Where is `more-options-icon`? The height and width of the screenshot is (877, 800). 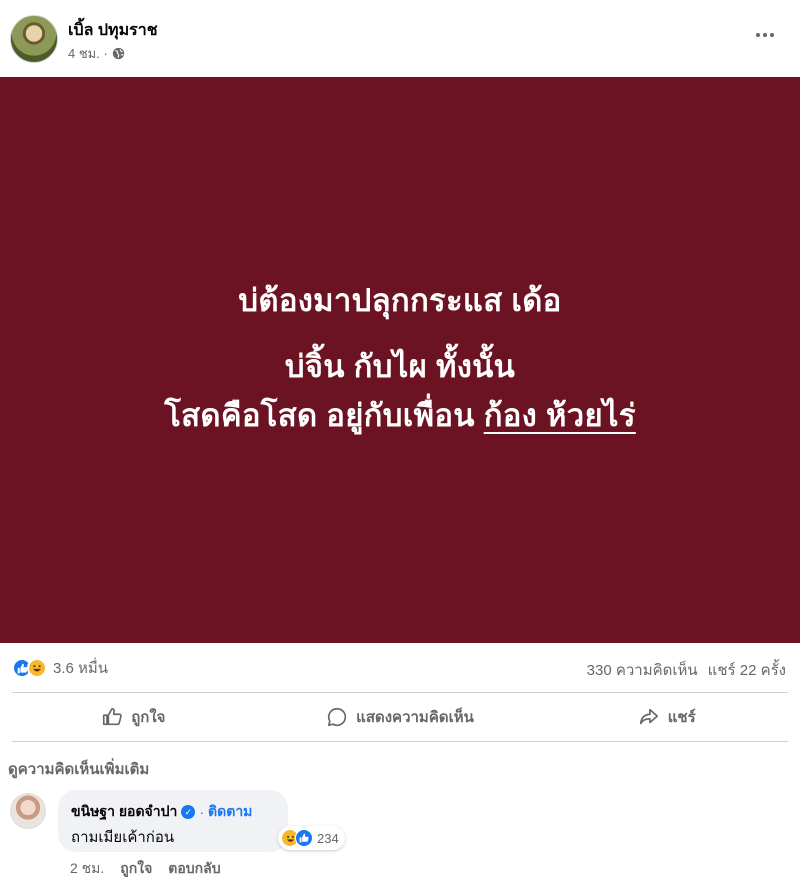
more-options-icon is located at coordinates (765, 35).